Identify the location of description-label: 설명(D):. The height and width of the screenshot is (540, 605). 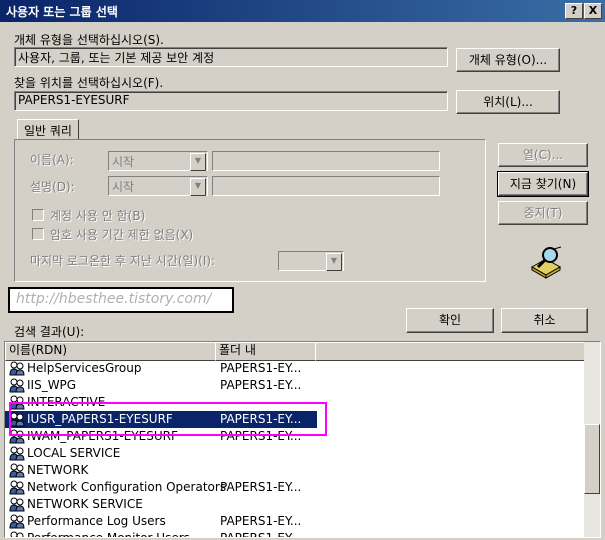
(52, 187).